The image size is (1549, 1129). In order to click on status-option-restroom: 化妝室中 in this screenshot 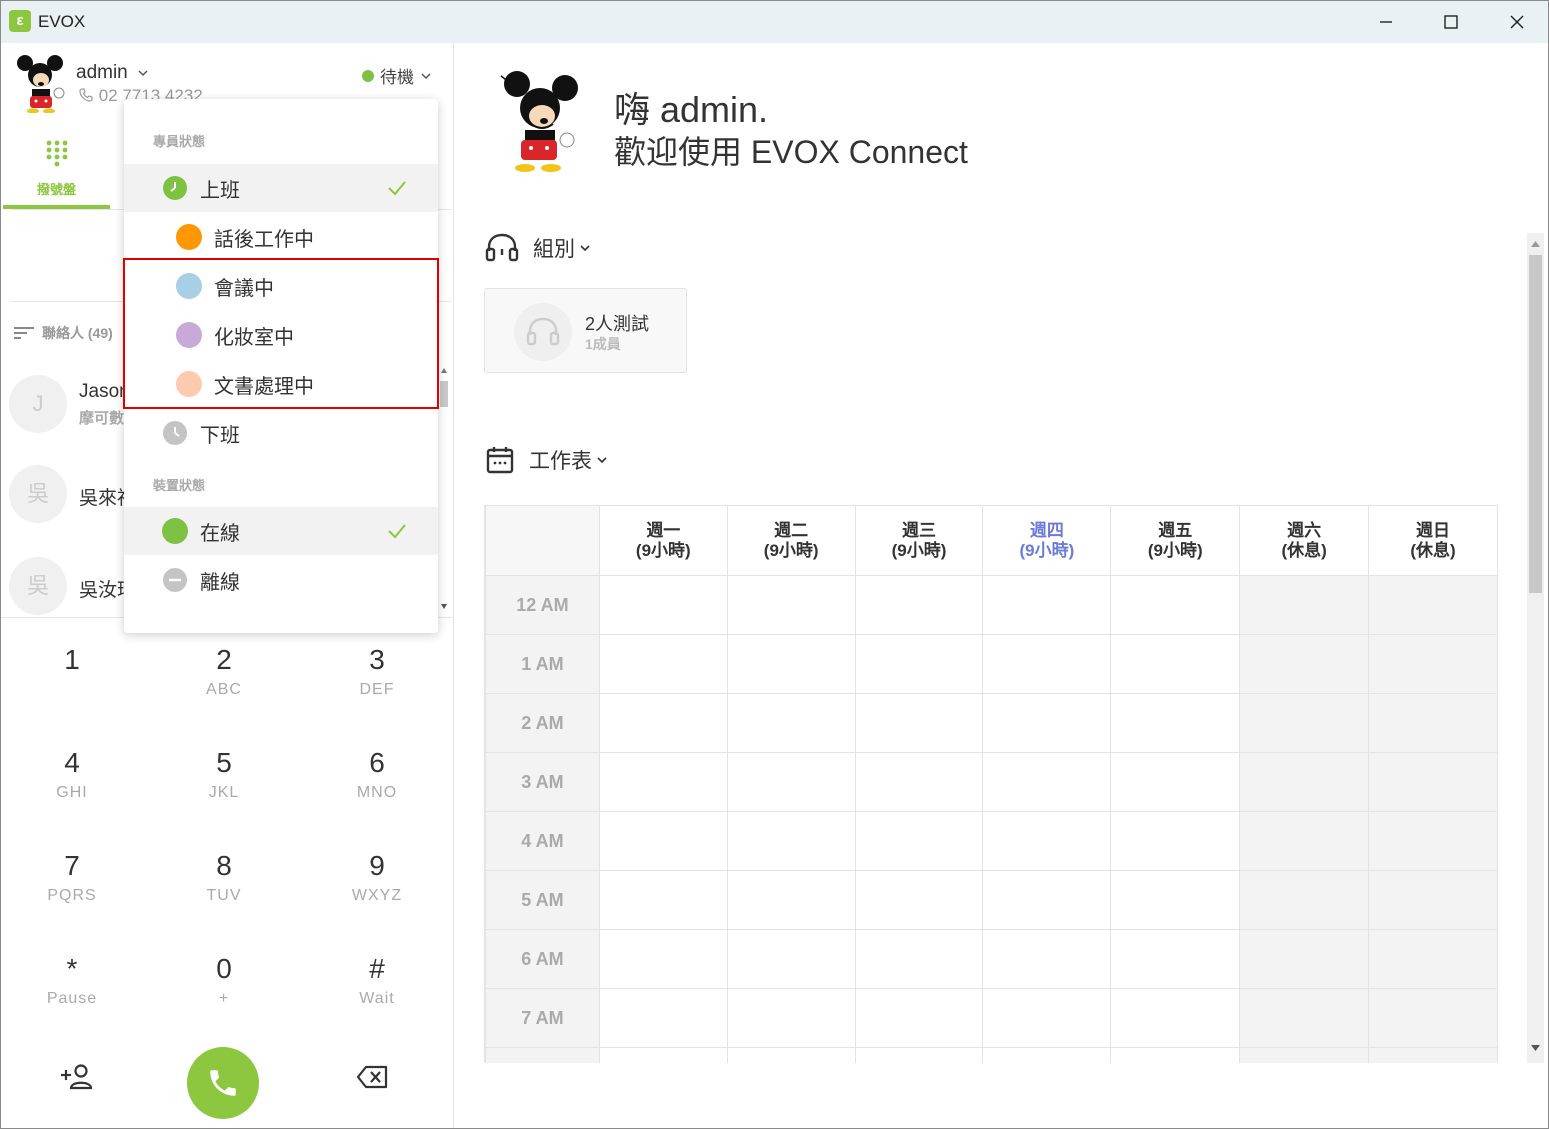, I will do `click(281, 335)`.